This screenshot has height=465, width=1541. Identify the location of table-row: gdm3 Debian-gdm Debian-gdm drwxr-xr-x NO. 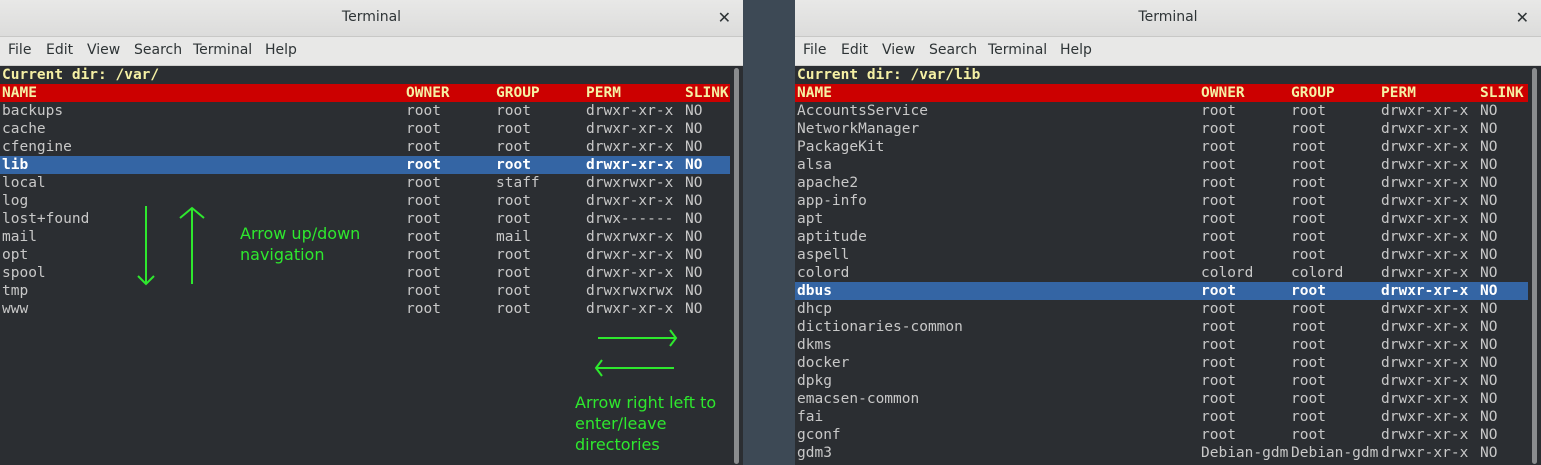
(1161, 453).